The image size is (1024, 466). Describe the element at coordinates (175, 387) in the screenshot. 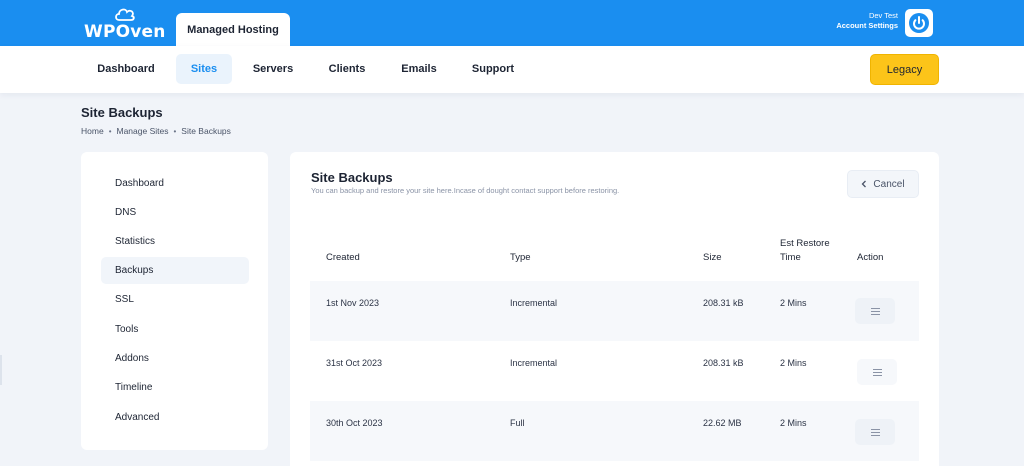

I see `sidebar-item-timeline: Timeline` at that location.